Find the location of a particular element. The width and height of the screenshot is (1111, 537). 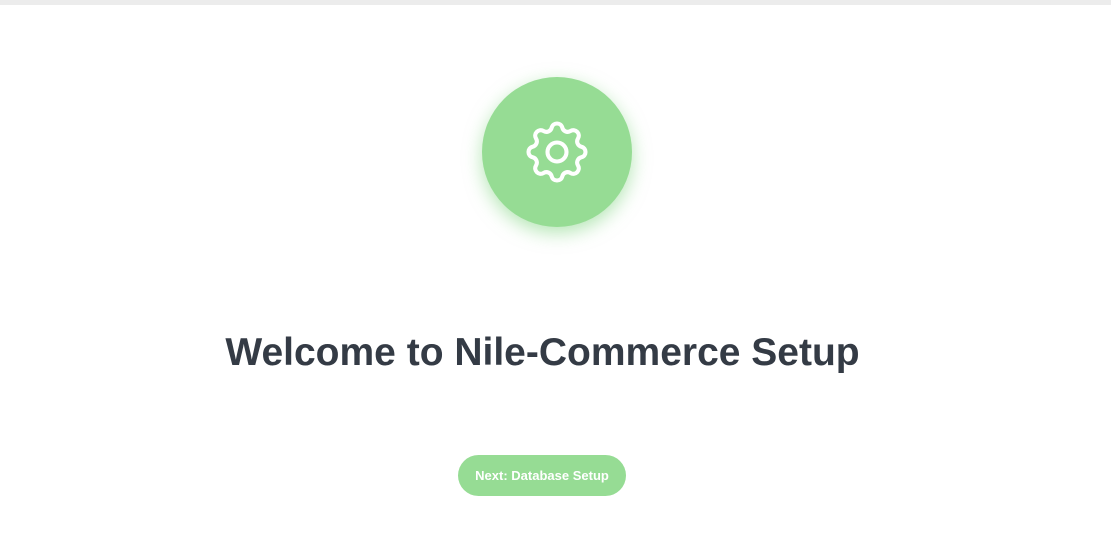

next-database-setup-button: Next: Database Setup is located at coordinates (542, 475).